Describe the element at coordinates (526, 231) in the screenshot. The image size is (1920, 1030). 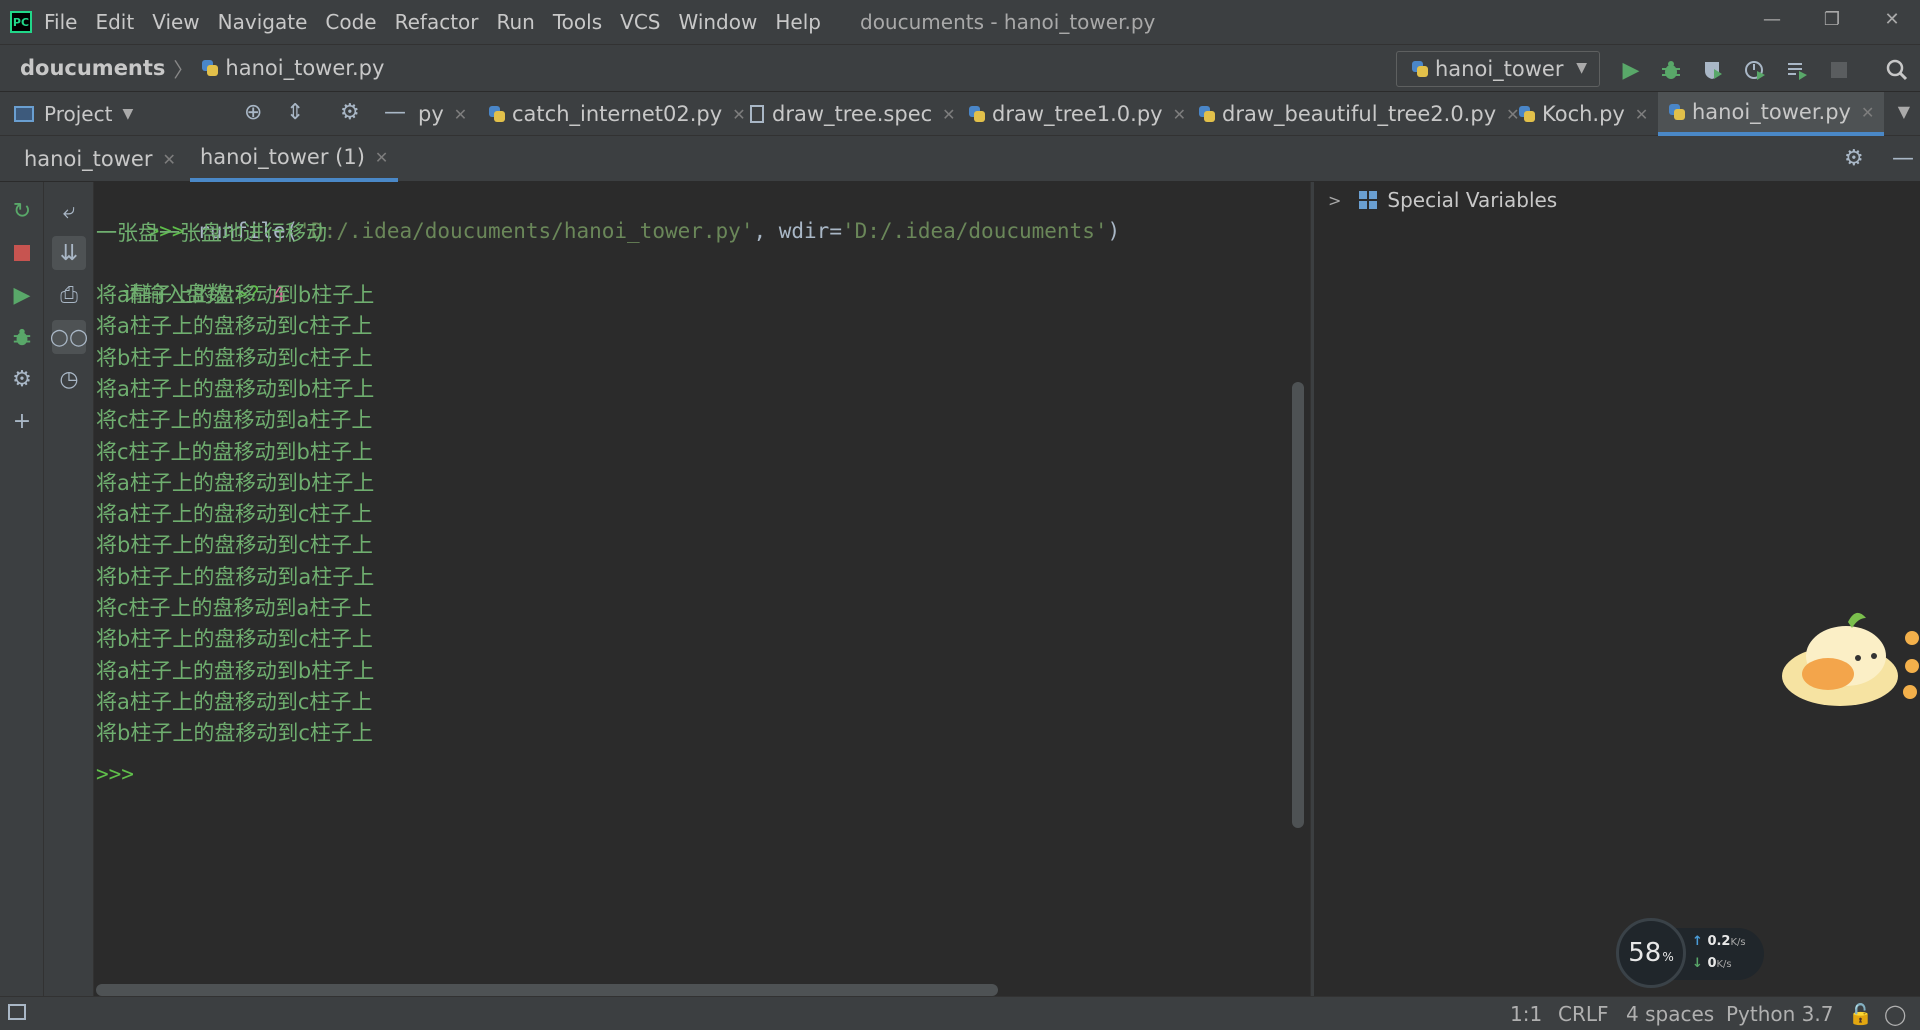
I see `command-path: 'D:/.idea/doucuments/hanoi_tower.py'` at that location.